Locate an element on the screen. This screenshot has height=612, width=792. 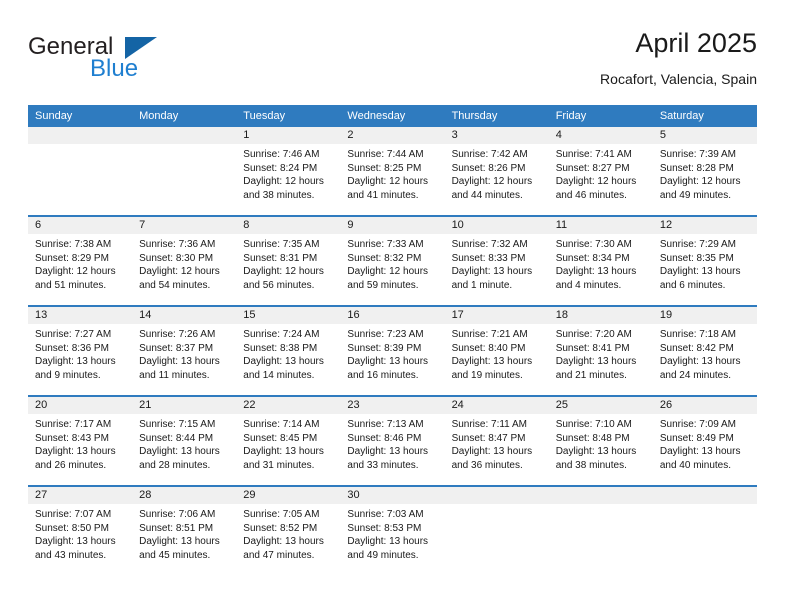
sunrise-text: Sunrise: 7:21 AM is located at coordinates (489, 334).